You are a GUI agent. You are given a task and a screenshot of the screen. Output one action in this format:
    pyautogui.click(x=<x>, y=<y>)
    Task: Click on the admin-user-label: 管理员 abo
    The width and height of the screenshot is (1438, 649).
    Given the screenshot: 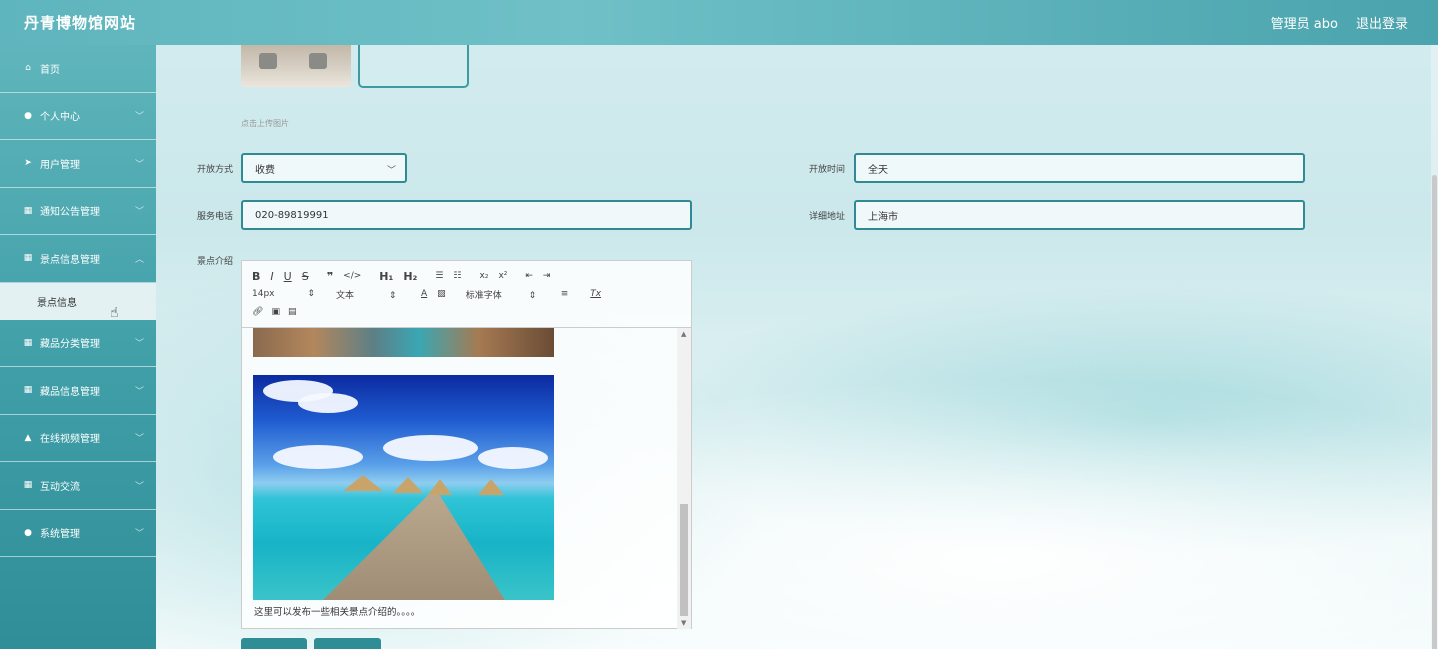 What is the action you would take?
    pyautogui.click(x=1304, y=22)
    